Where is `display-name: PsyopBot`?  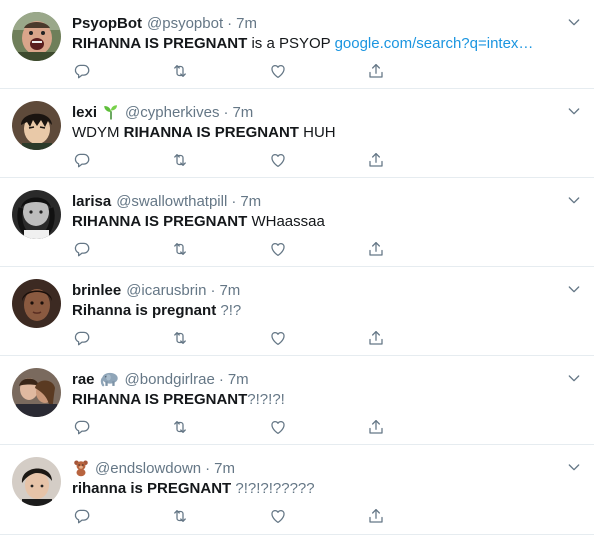
display-name: PsyopBot is located at coordinates (107, 23).